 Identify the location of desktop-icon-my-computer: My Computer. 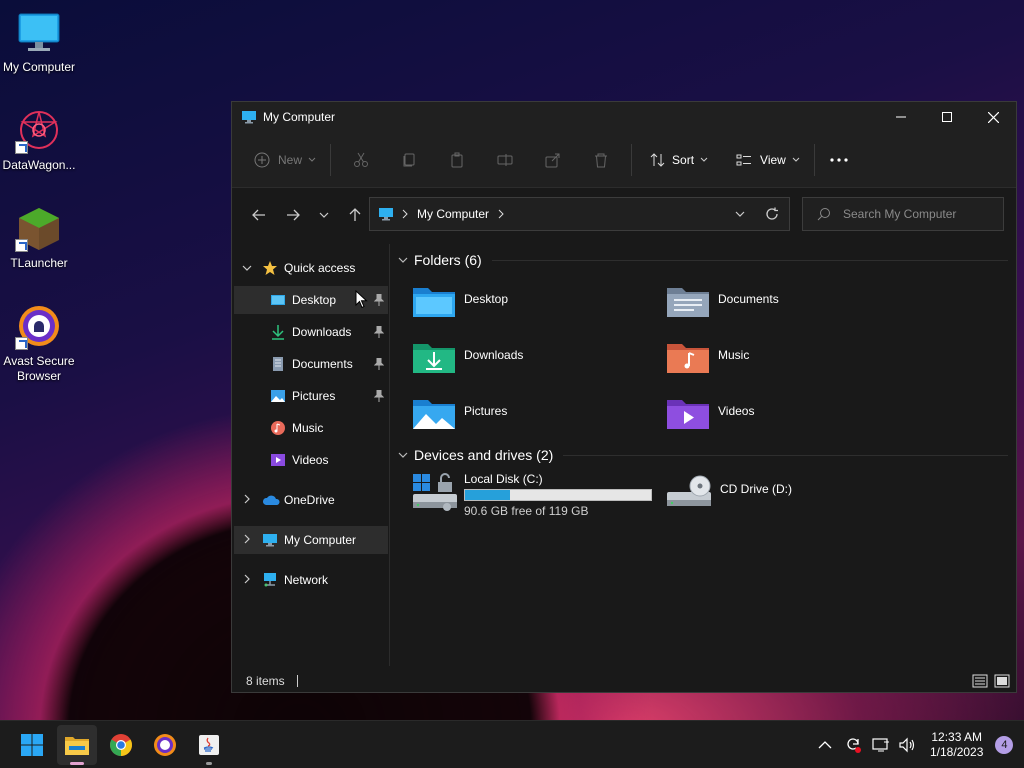
(39, 41).